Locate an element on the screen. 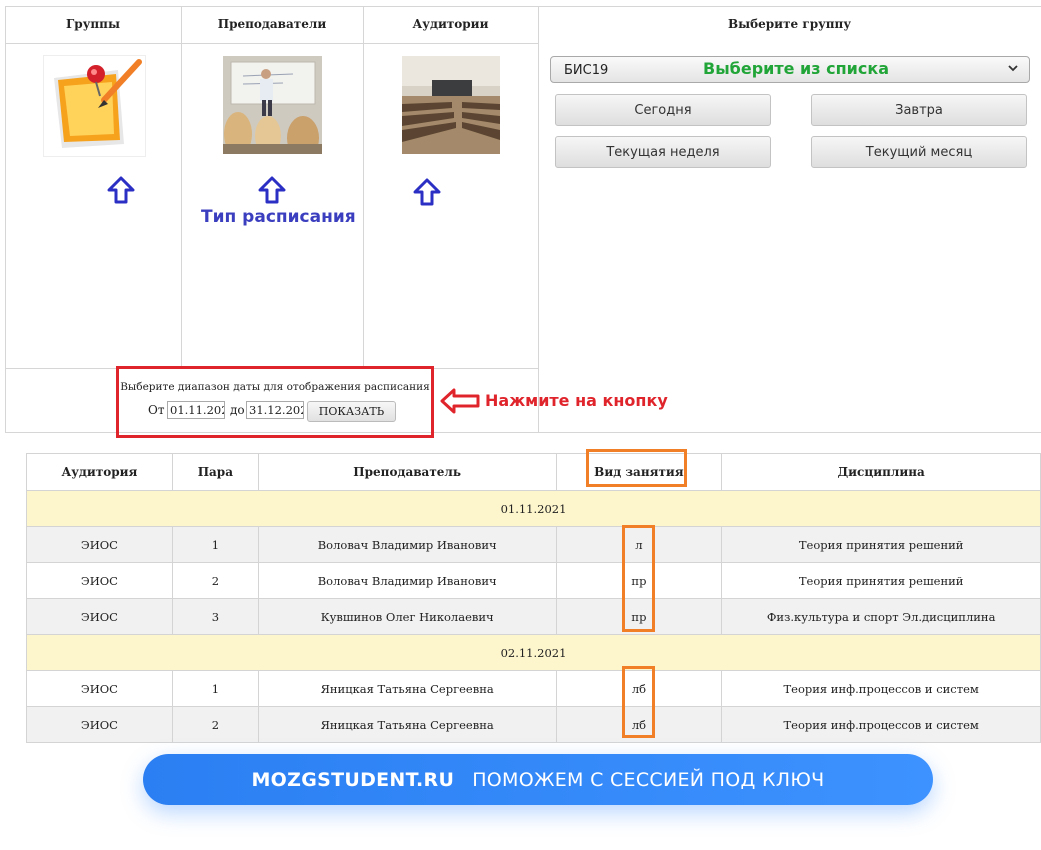 The width and height of the screenshot is (1041, 850). tomorrow-button: Завтра is located at coordinates (919, 110).